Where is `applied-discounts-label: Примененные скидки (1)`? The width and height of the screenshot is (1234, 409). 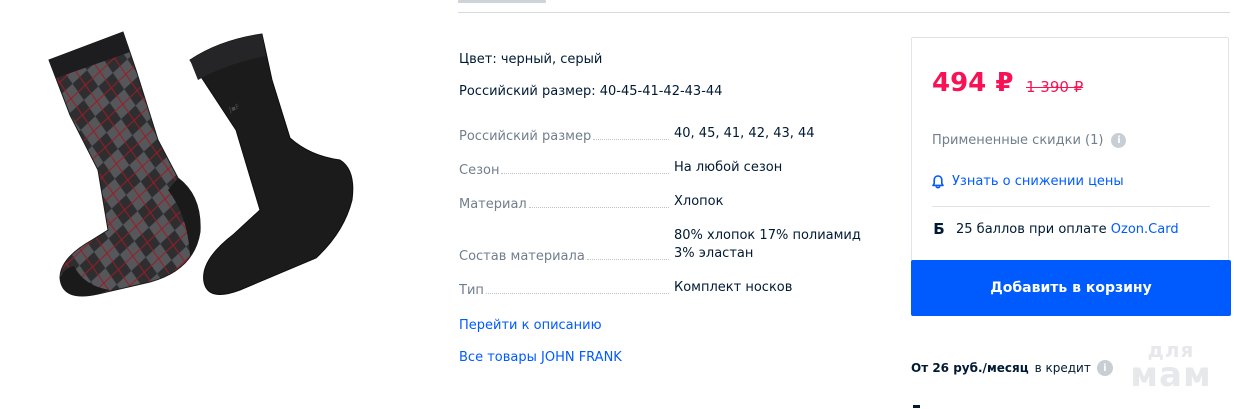
applied-discounts-label: Примененные скидки (1) is located at coordinates (1018, 140).